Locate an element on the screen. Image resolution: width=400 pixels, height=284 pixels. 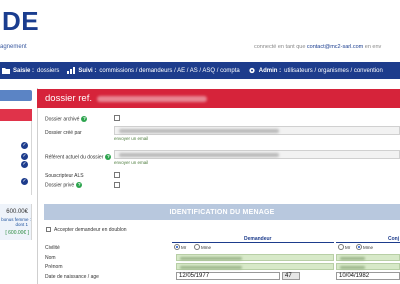
created-by-label: Dossier créé par is located at coordinates (63, 133).